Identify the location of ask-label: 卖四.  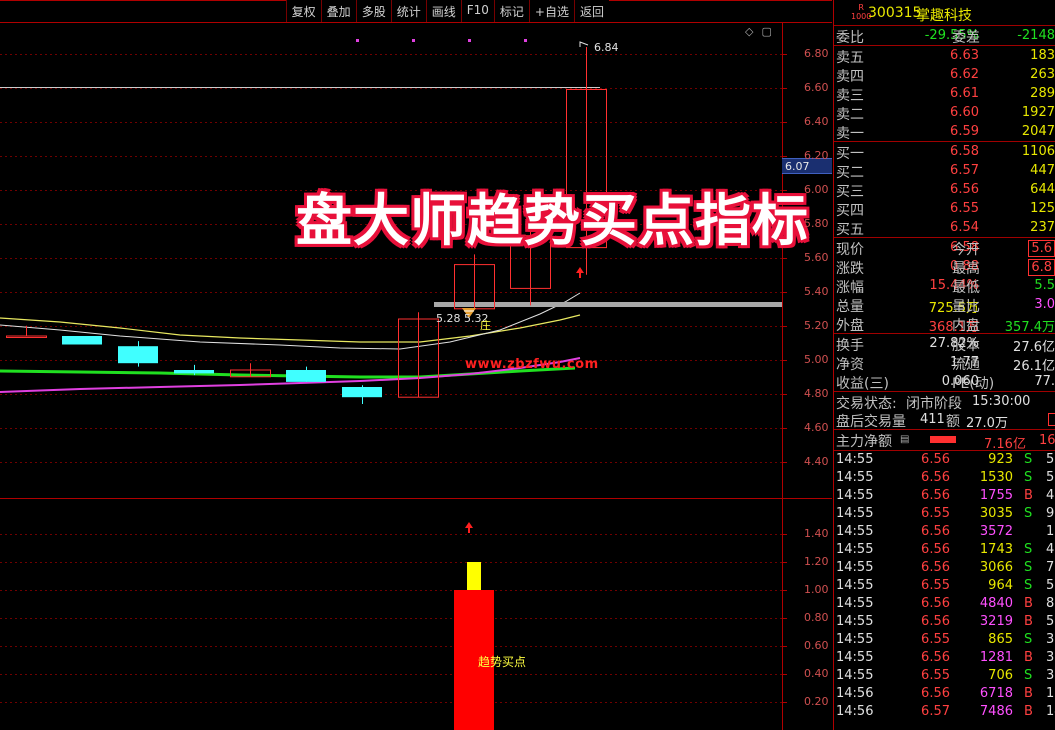
(850, 76).